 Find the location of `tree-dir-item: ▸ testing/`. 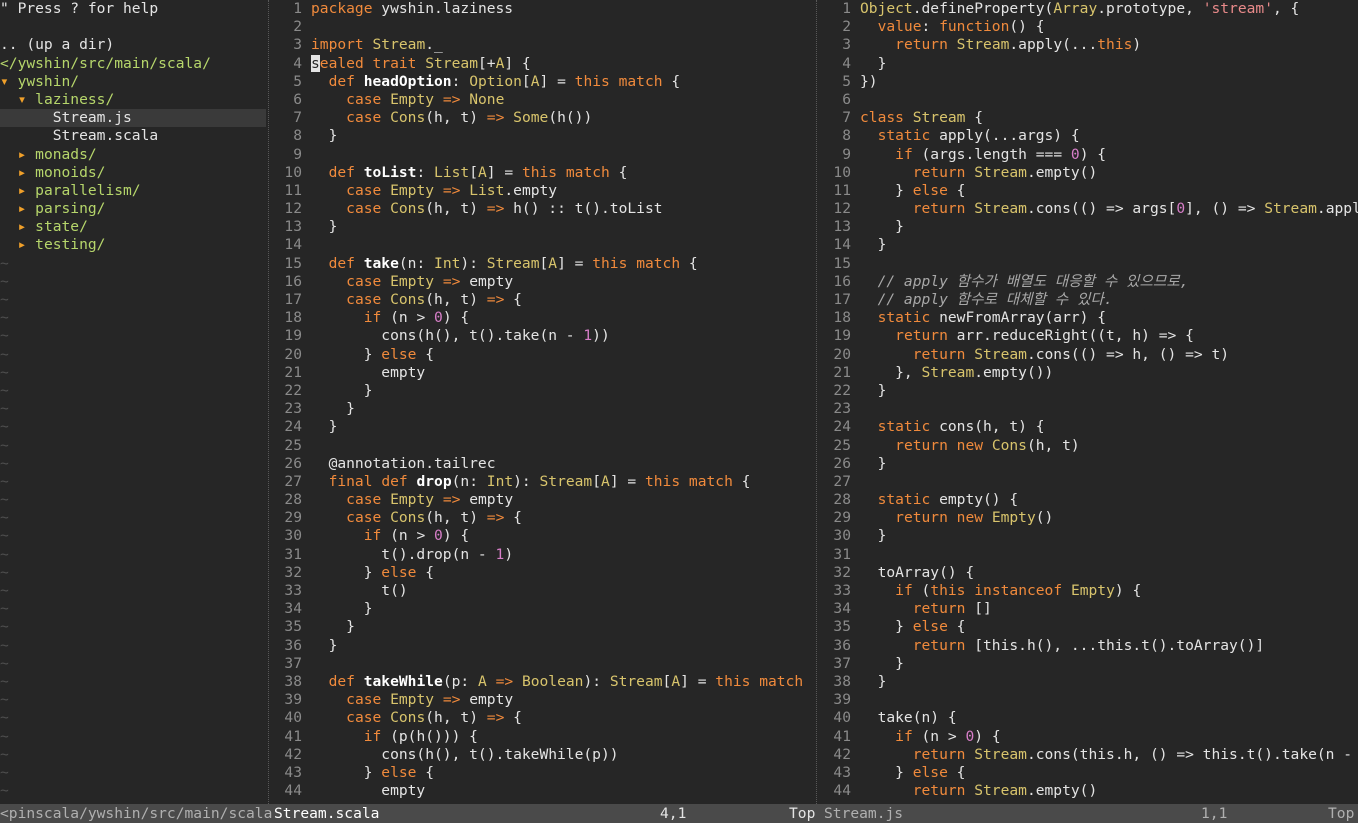

tree-dir-item: ▸ testing/ is located at coordinates (133, 245).